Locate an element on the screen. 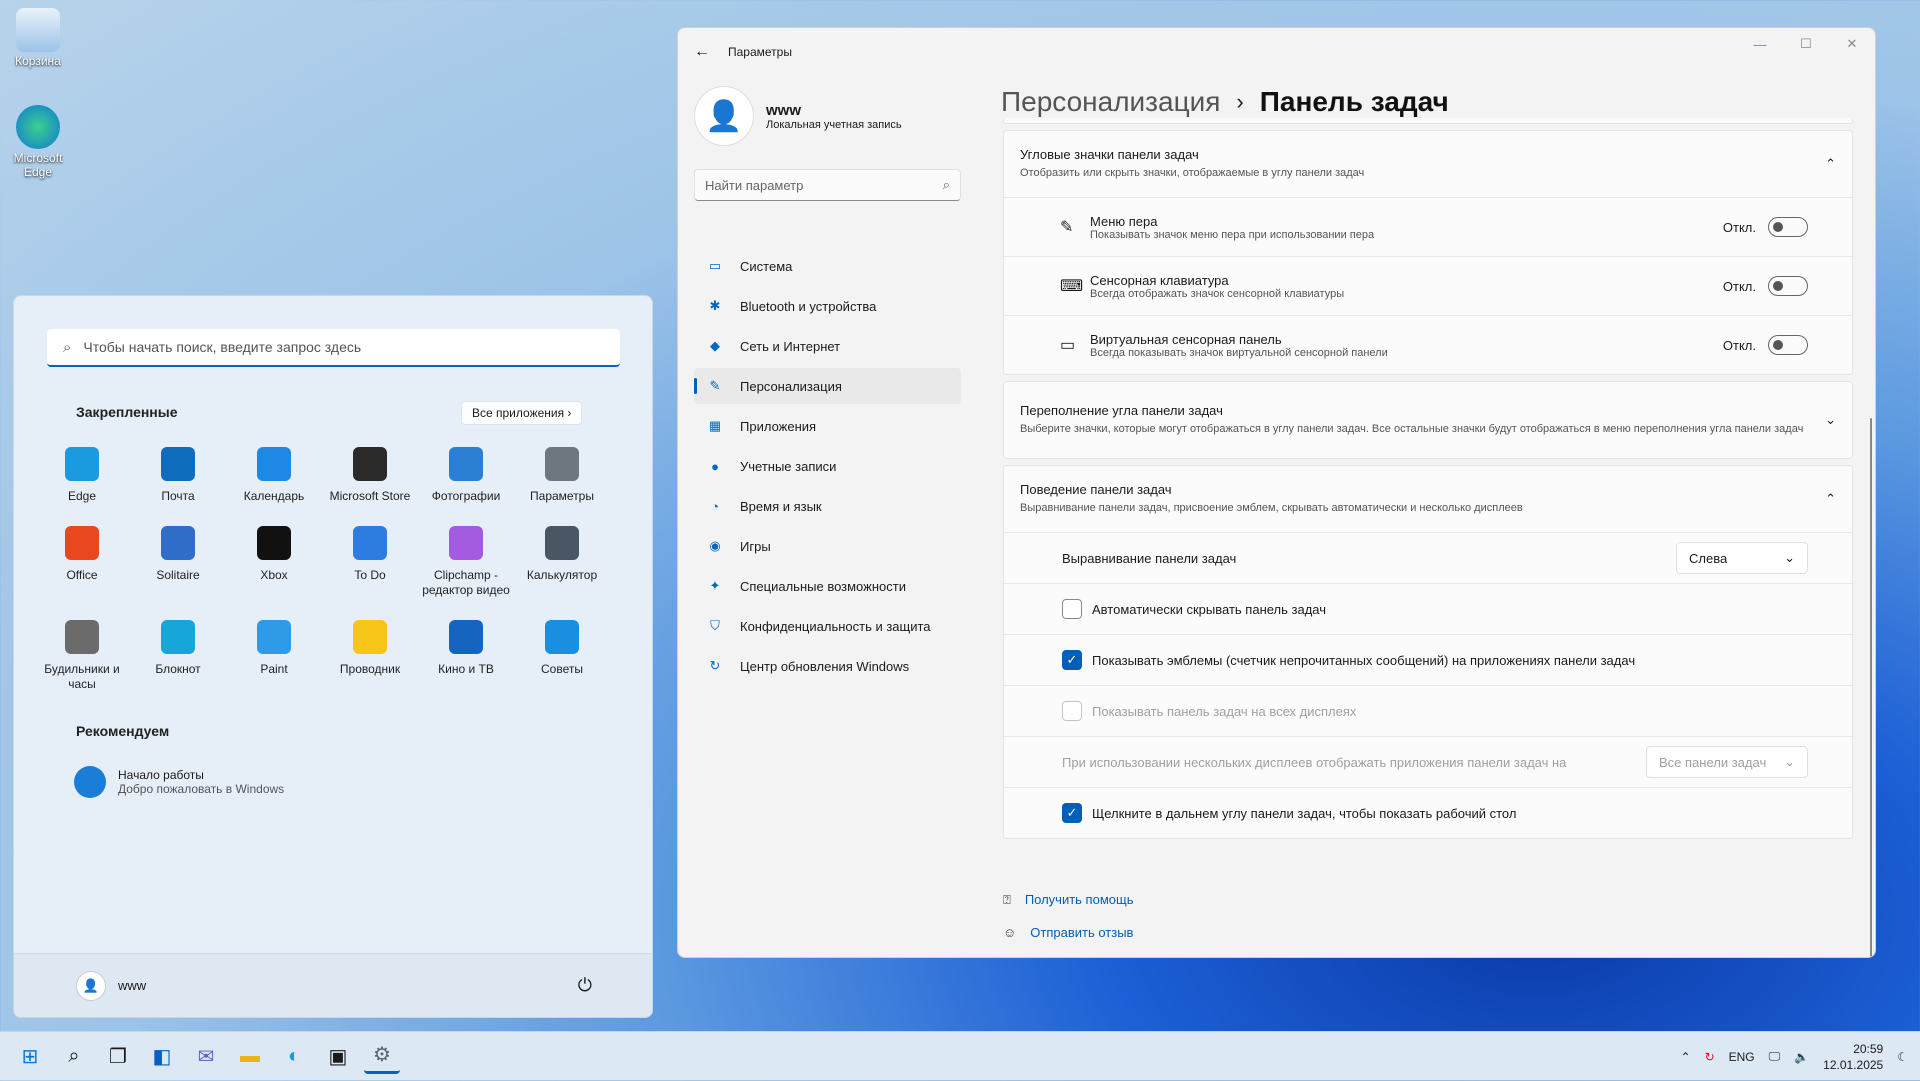 This screenshot has width=1920, height=1081. pinned-app: To Do is located at coordinates (370, 559).